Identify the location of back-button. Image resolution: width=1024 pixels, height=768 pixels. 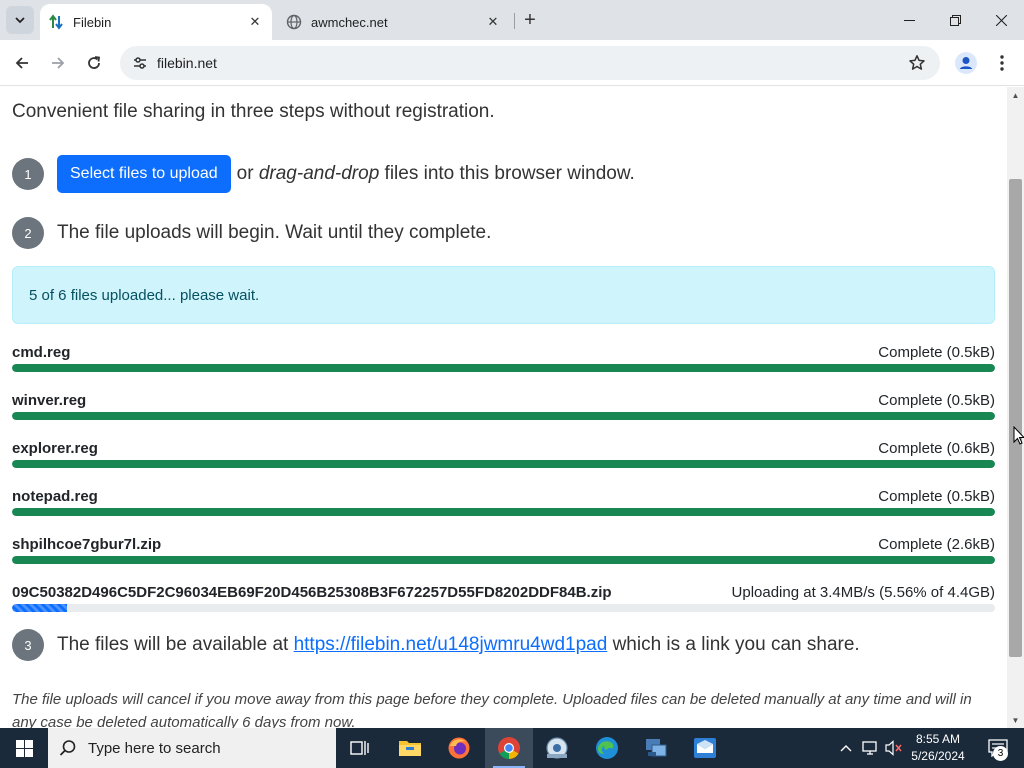
(22, 63).